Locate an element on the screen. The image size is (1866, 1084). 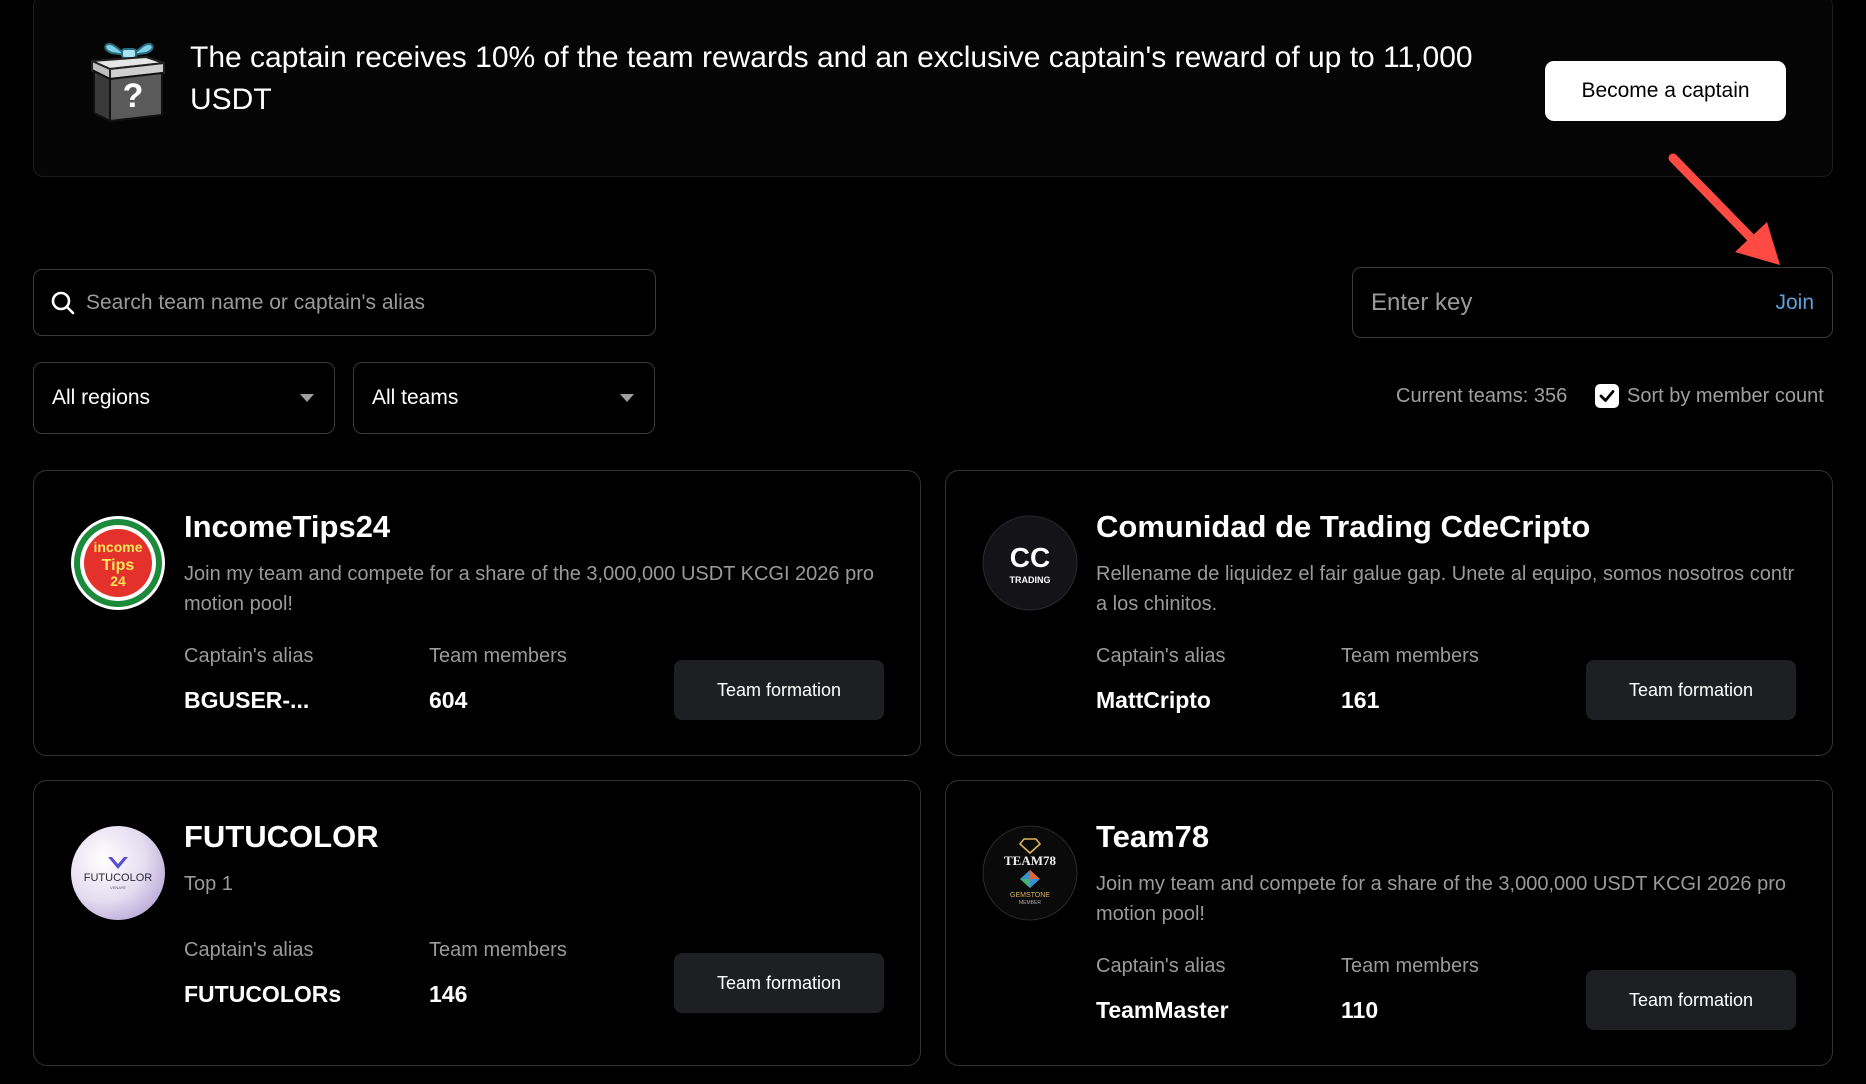
mystery-gift-icon: ? is located at coordinates (128, 83).